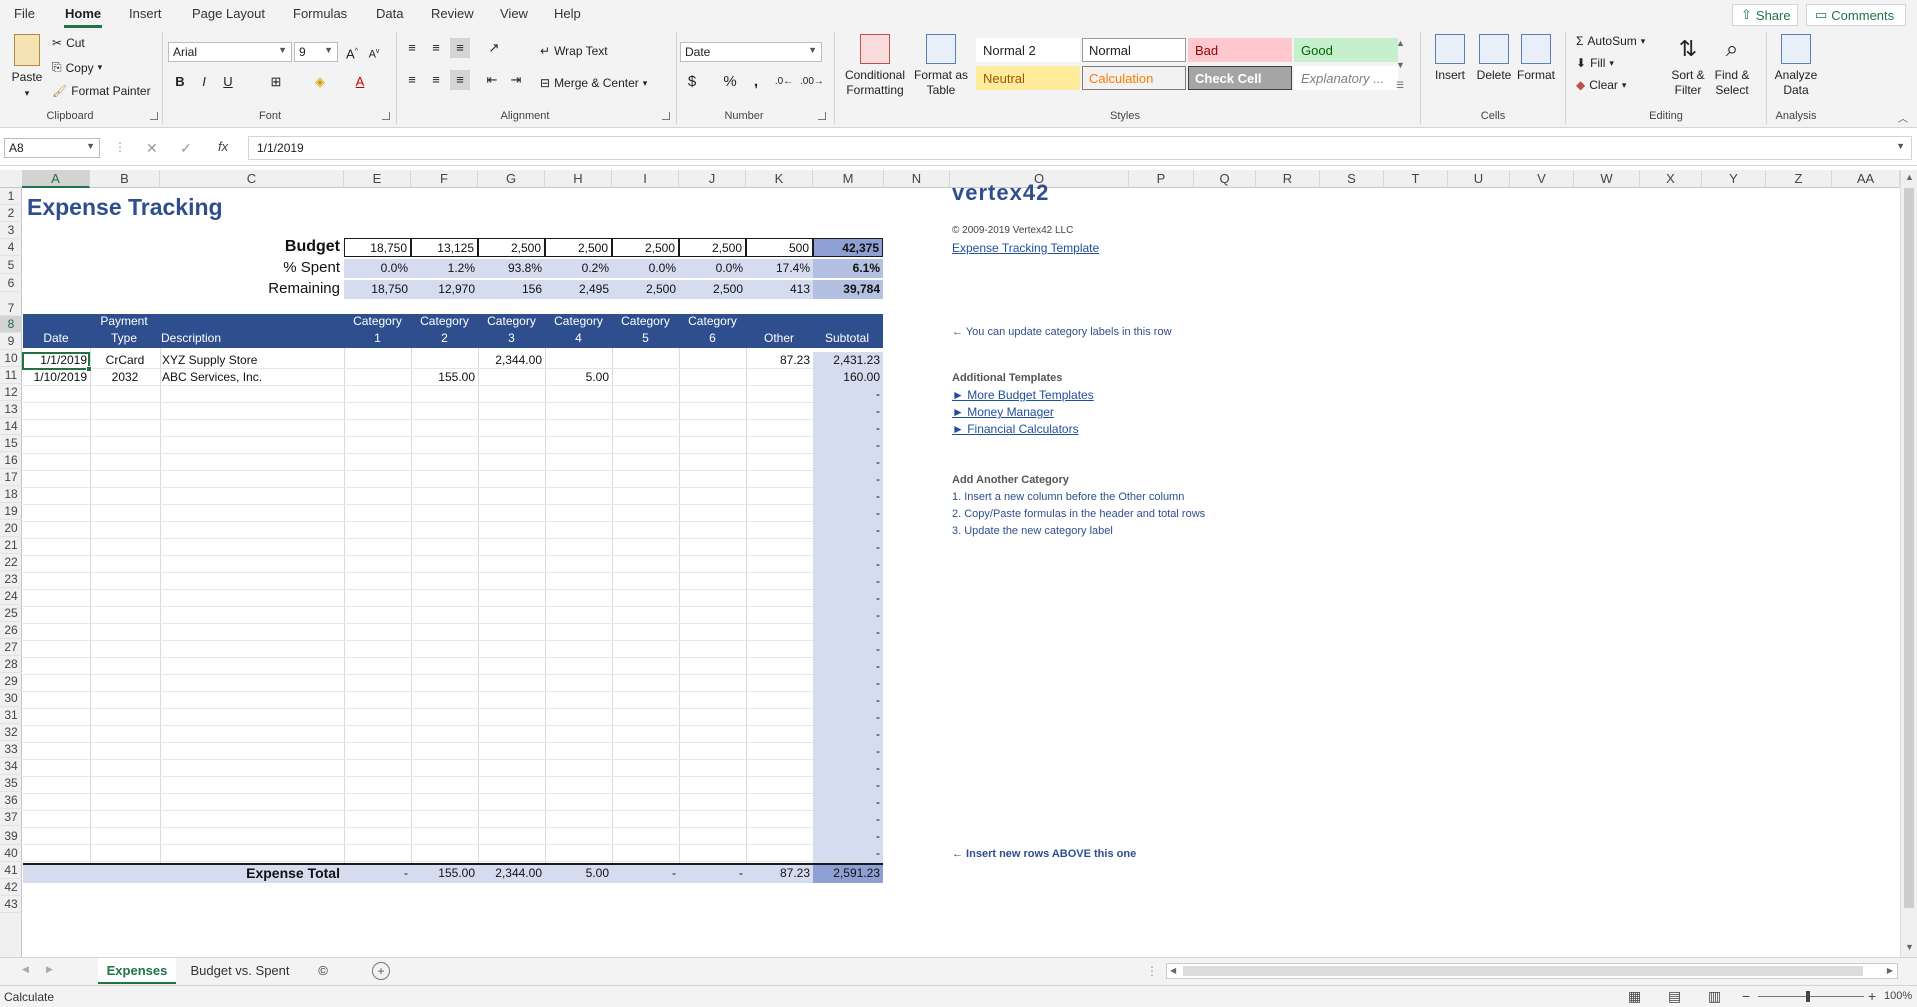  I want to click on row-header-43: 43, so click(11, 904).